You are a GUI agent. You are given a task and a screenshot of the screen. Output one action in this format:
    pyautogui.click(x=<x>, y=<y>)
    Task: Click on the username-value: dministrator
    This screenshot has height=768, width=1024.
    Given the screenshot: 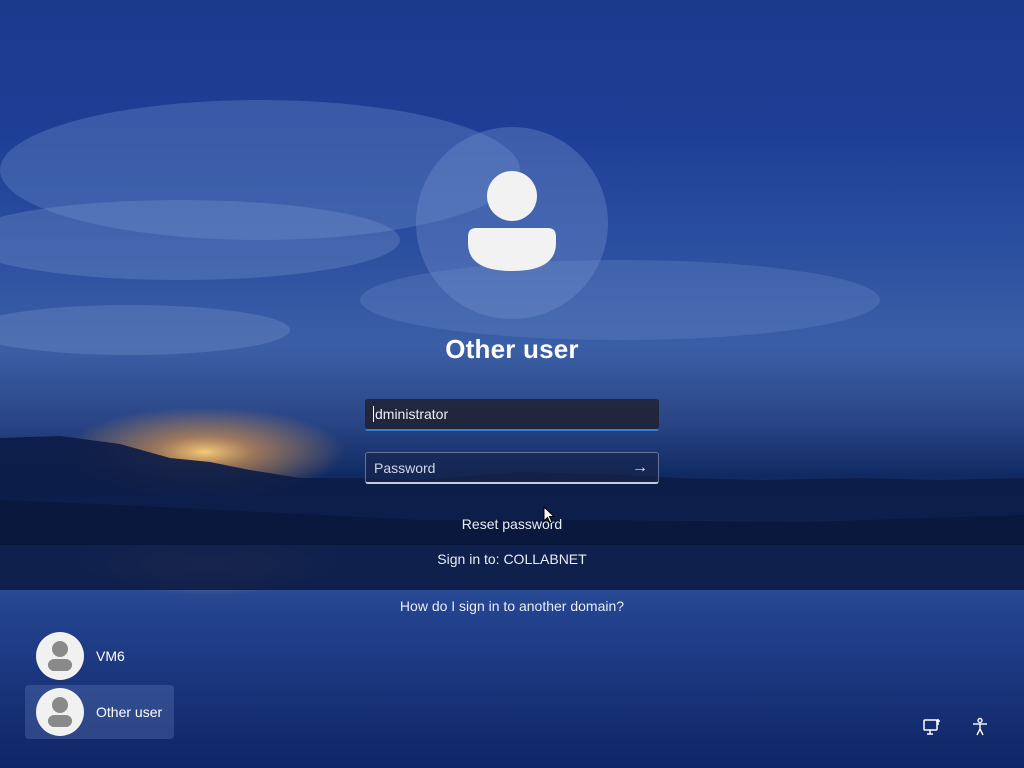 What is the action you would take?
    pyautogui.click(x=412, y=414)
    